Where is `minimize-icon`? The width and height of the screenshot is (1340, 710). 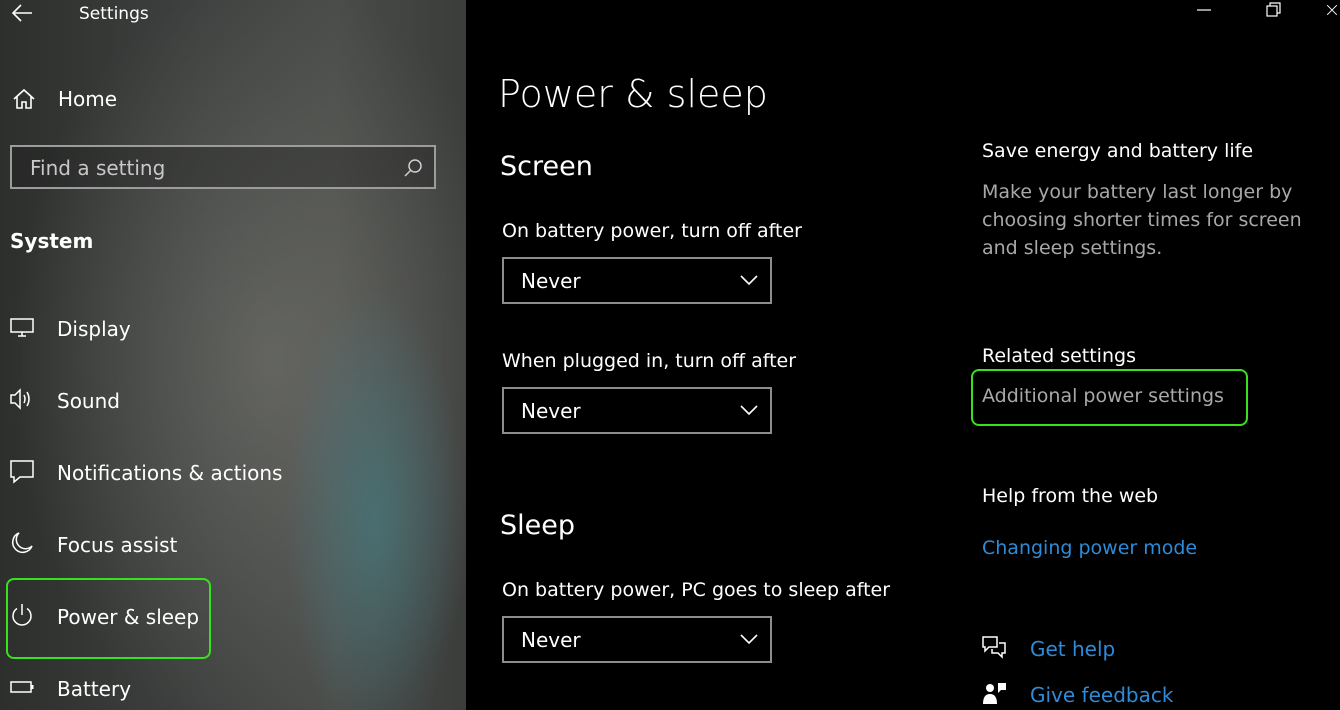
minimize-icon is located at coordinates (1204, 10).